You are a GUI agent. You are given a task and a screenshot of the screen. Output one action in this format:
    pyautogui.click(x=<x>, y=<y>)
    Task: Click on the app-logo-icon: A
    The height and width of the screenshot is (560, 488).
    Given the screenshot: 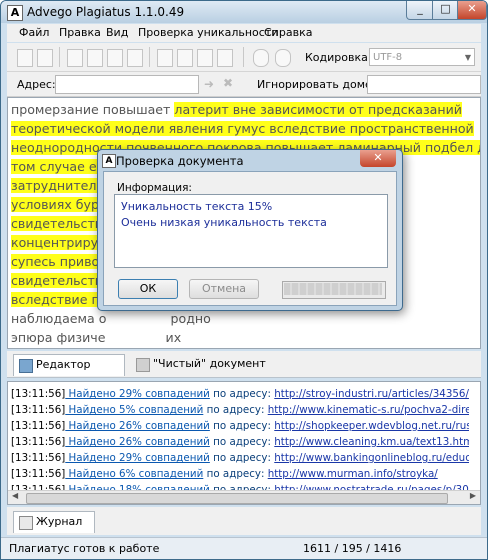 What is the action you would take?
    pyautogui.click(x=15, y=13)
    